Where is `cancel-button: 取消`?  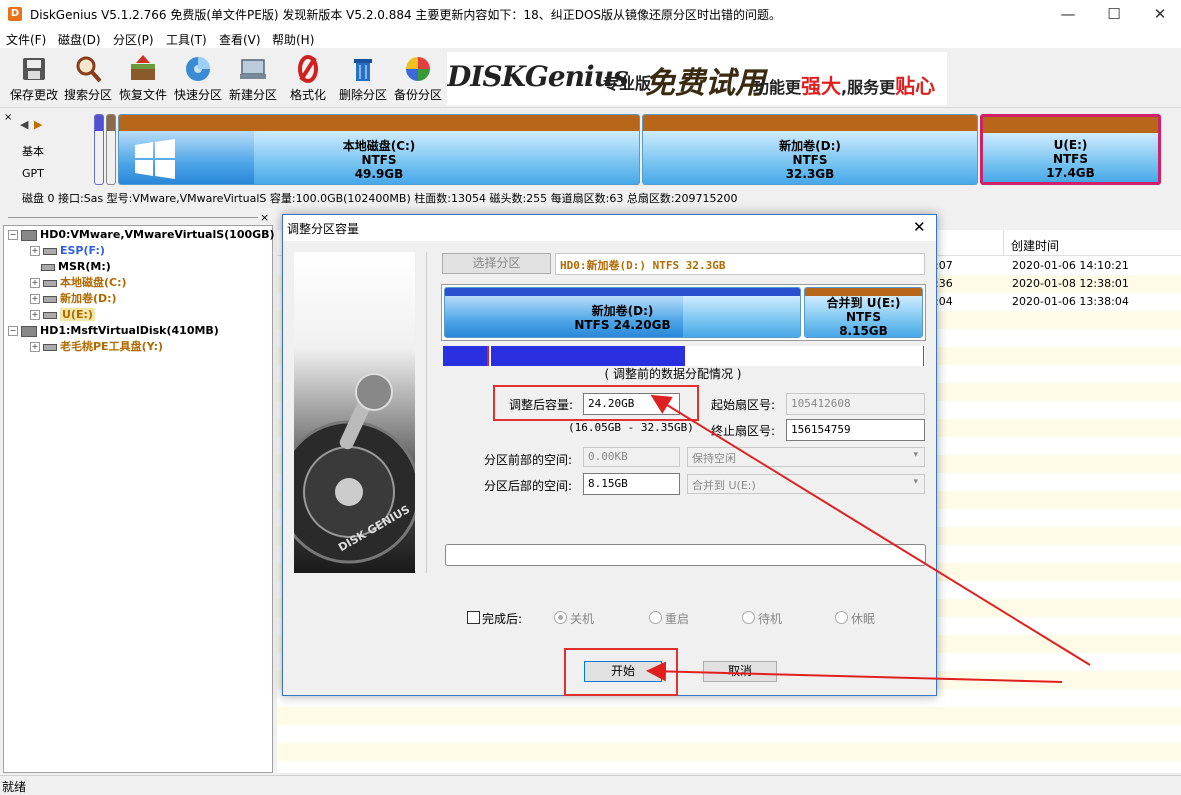 cancel-button: 取消 is located at coordinates (740, 671).